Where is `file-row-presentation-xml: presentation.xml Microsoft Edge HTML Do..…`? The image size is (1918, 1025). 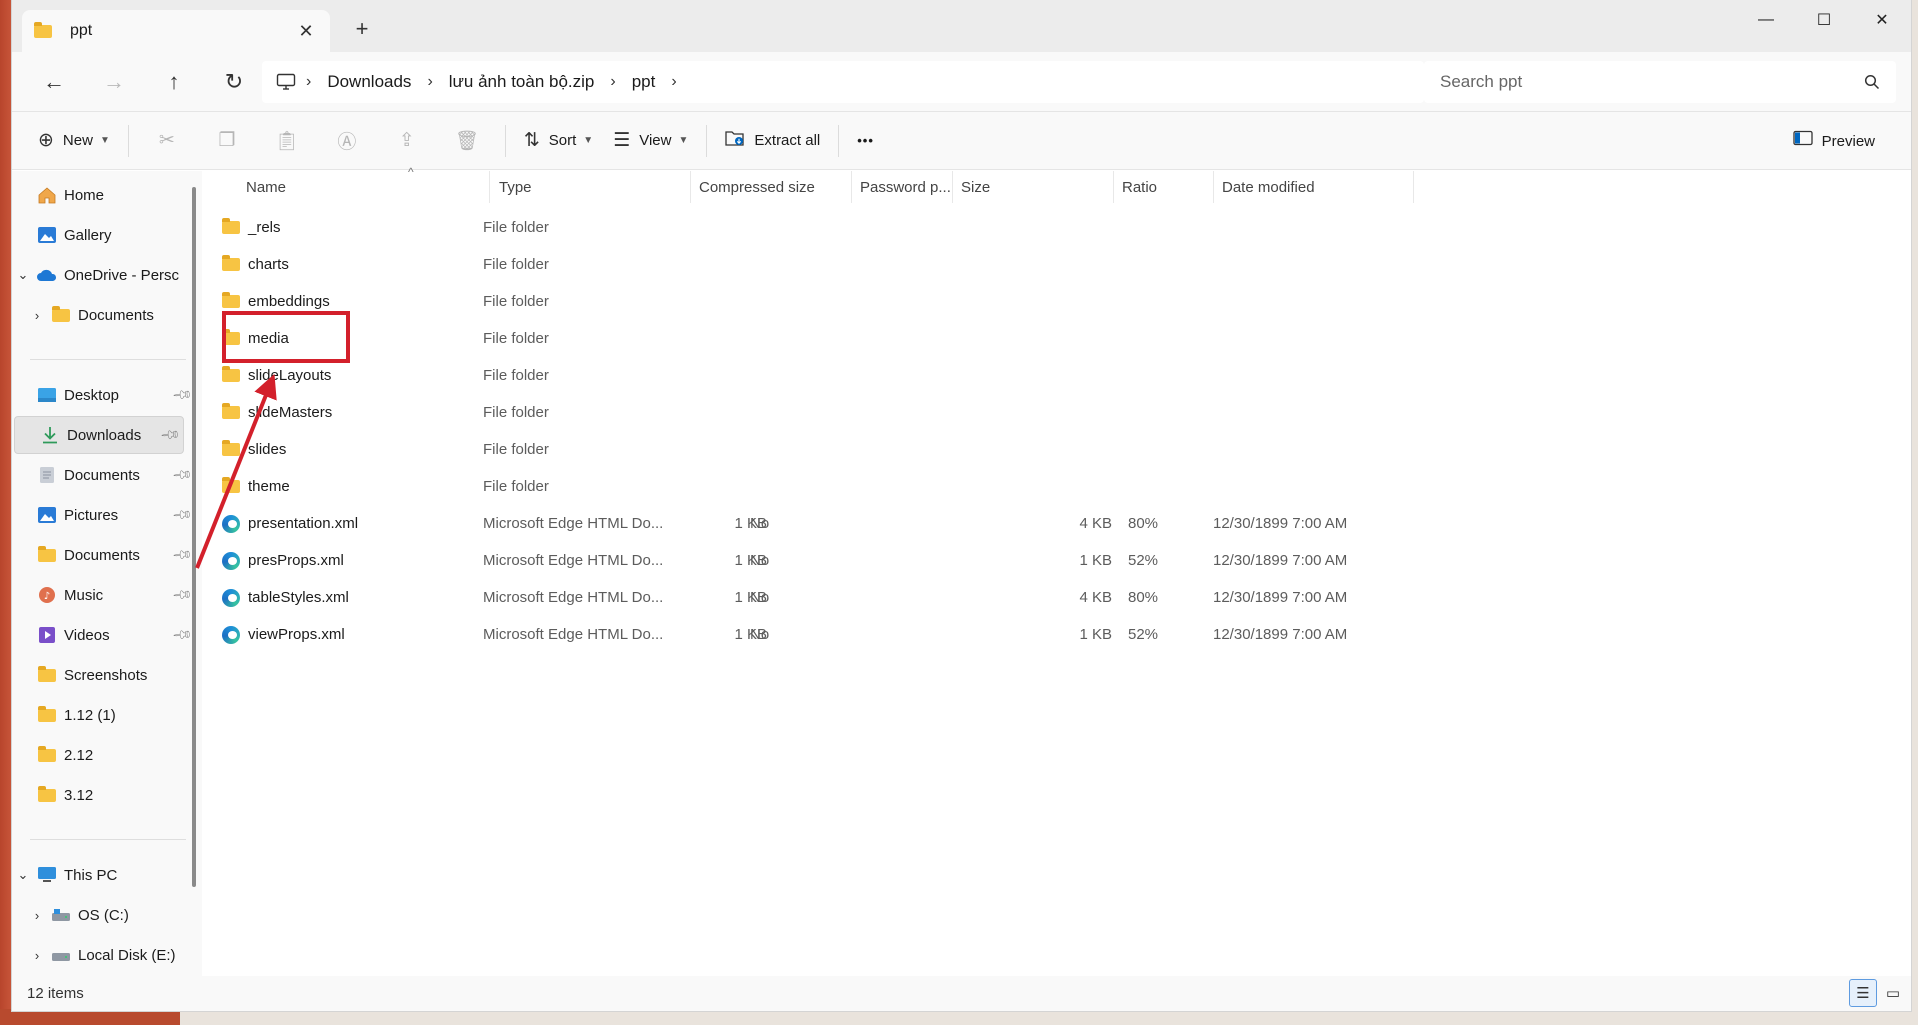 file-row-presentation-xml: presentation.xml Microsoft Edge HTML Do..… is located at coordinates (922, 523).